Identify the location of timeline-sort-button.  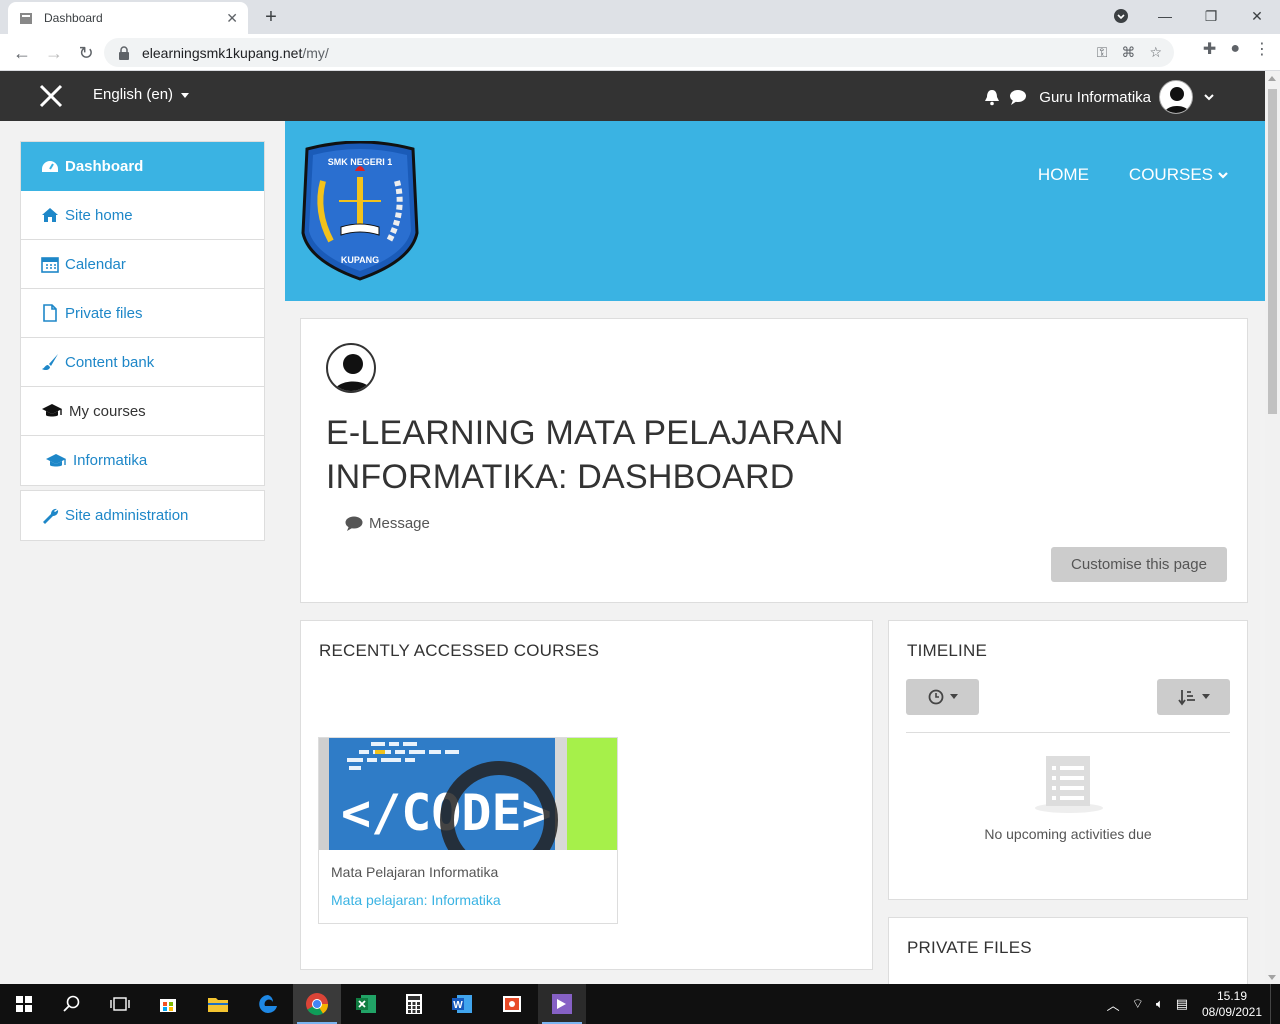
(1193, 697).